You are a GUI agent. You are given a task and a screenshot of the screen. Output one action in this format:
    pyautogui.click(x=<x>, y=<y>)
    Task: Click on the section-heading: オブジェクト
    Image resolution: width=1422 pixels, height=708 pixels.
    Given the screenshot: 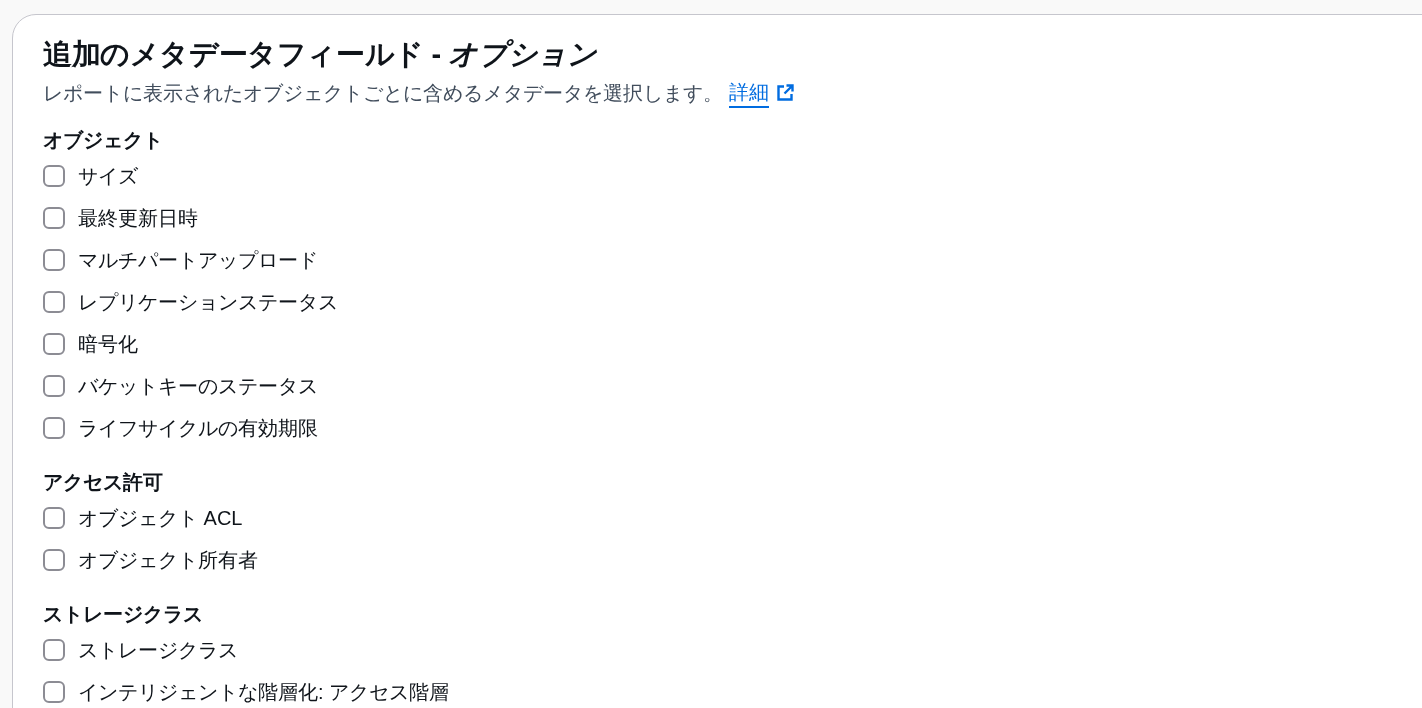 What is the action you would take?
    pyautogui.click(x=103, y=140)
    